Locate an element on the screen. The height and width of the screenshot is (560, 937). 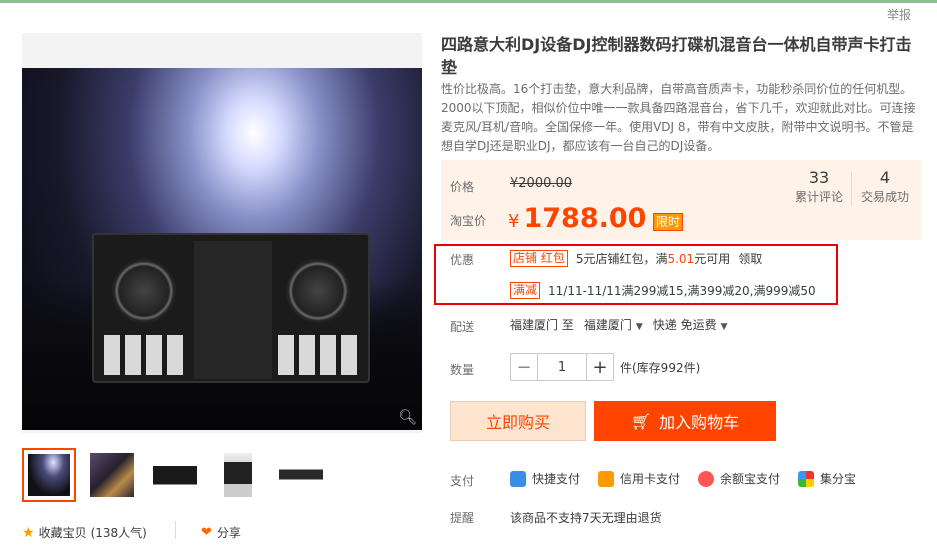
quantity-label: 数量 is located at coordinates (462, 370).